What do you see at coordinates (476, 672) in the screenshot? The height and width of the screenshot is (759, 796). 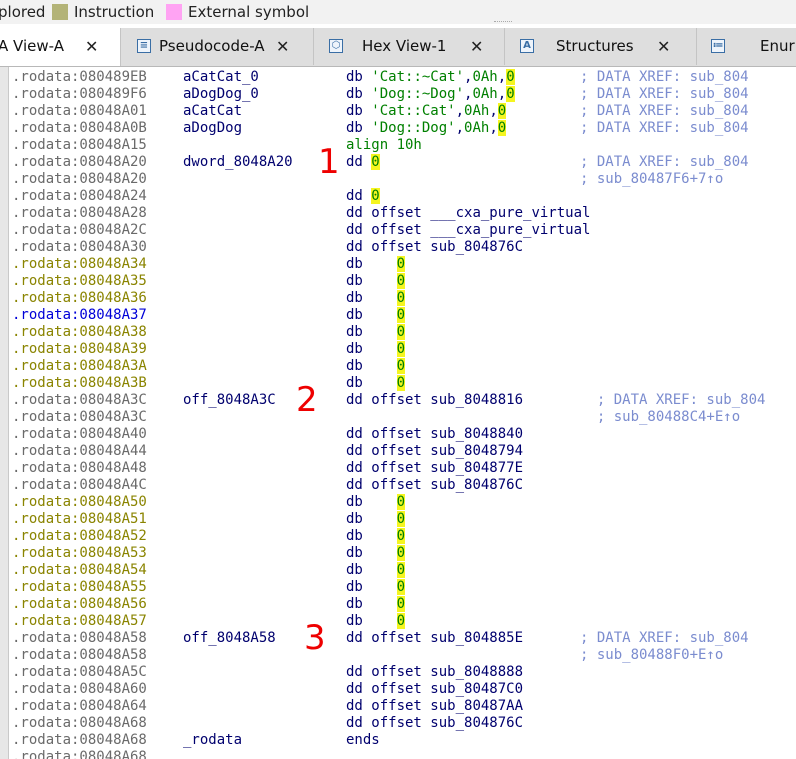 I see `symbol-reference: sub_8048888` at bounding box center [476, 672].